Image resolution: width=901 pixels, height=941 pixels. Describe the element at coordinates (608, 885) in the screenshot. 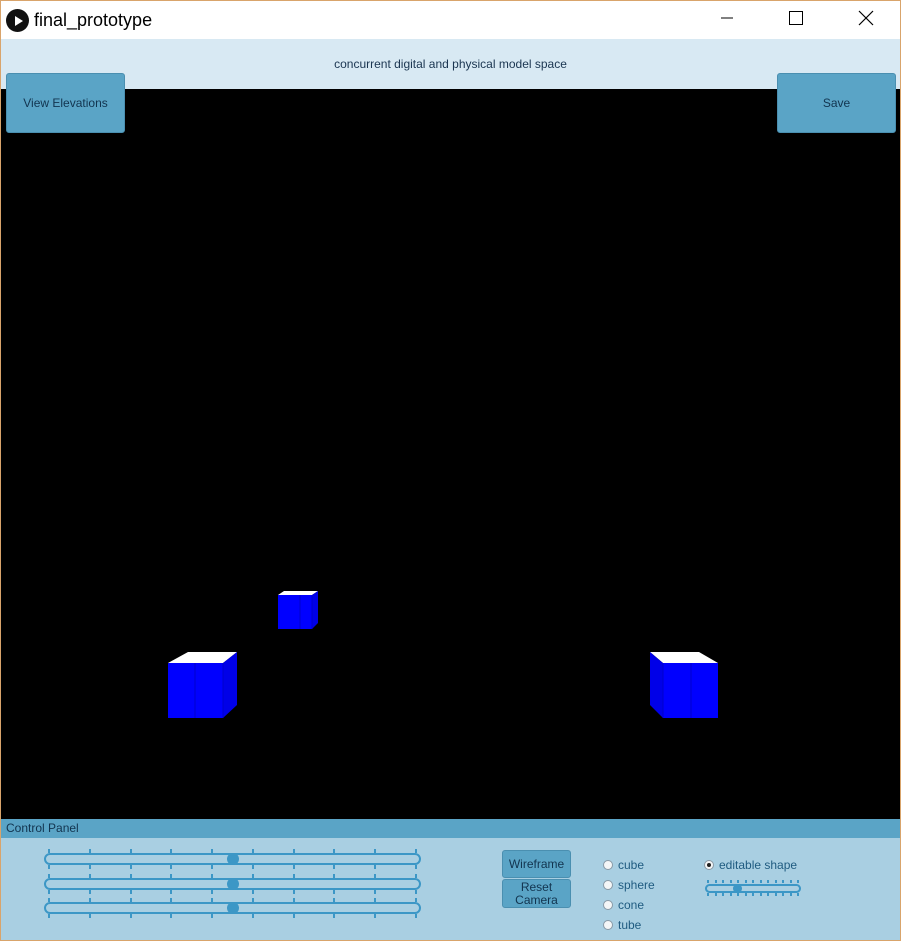

I see `sphere-radio` at that location.